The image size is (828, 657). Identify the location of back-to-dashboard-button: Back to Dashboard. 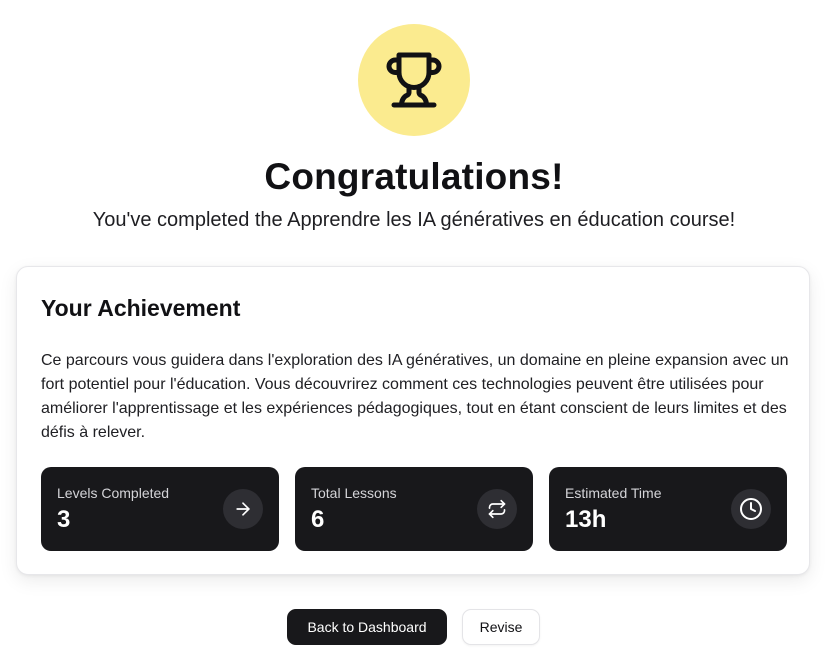
(367, 627).